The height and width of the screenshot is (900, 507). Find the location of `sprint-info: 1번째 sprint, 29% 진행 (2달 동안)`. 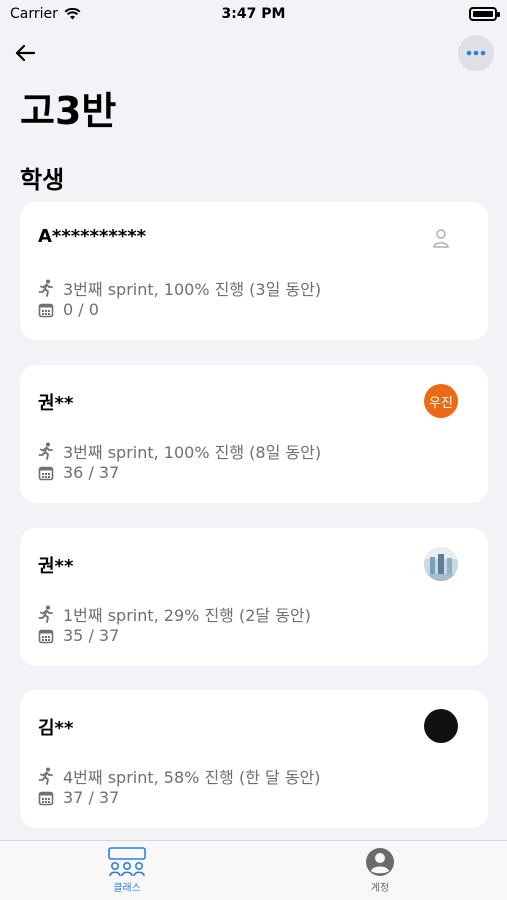

sprint-info: 1번째 sprint, 29% 진행 (2달 동안) is located at coordinates (174, 614).